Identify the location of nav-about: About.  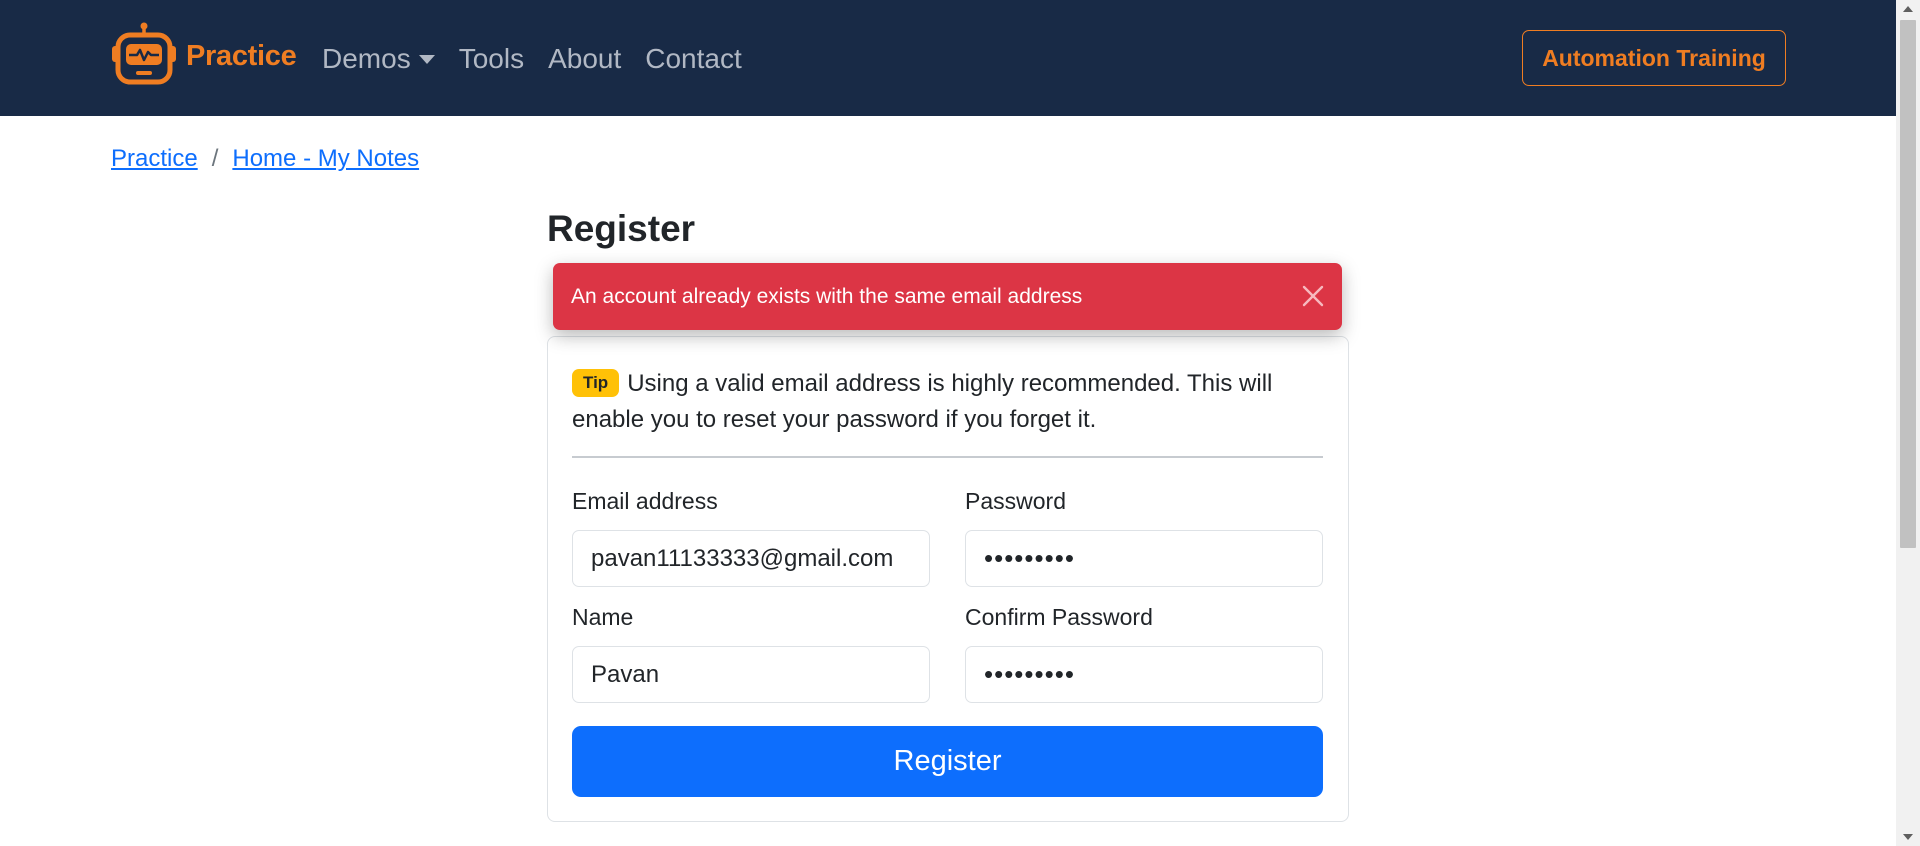
(584, 59).